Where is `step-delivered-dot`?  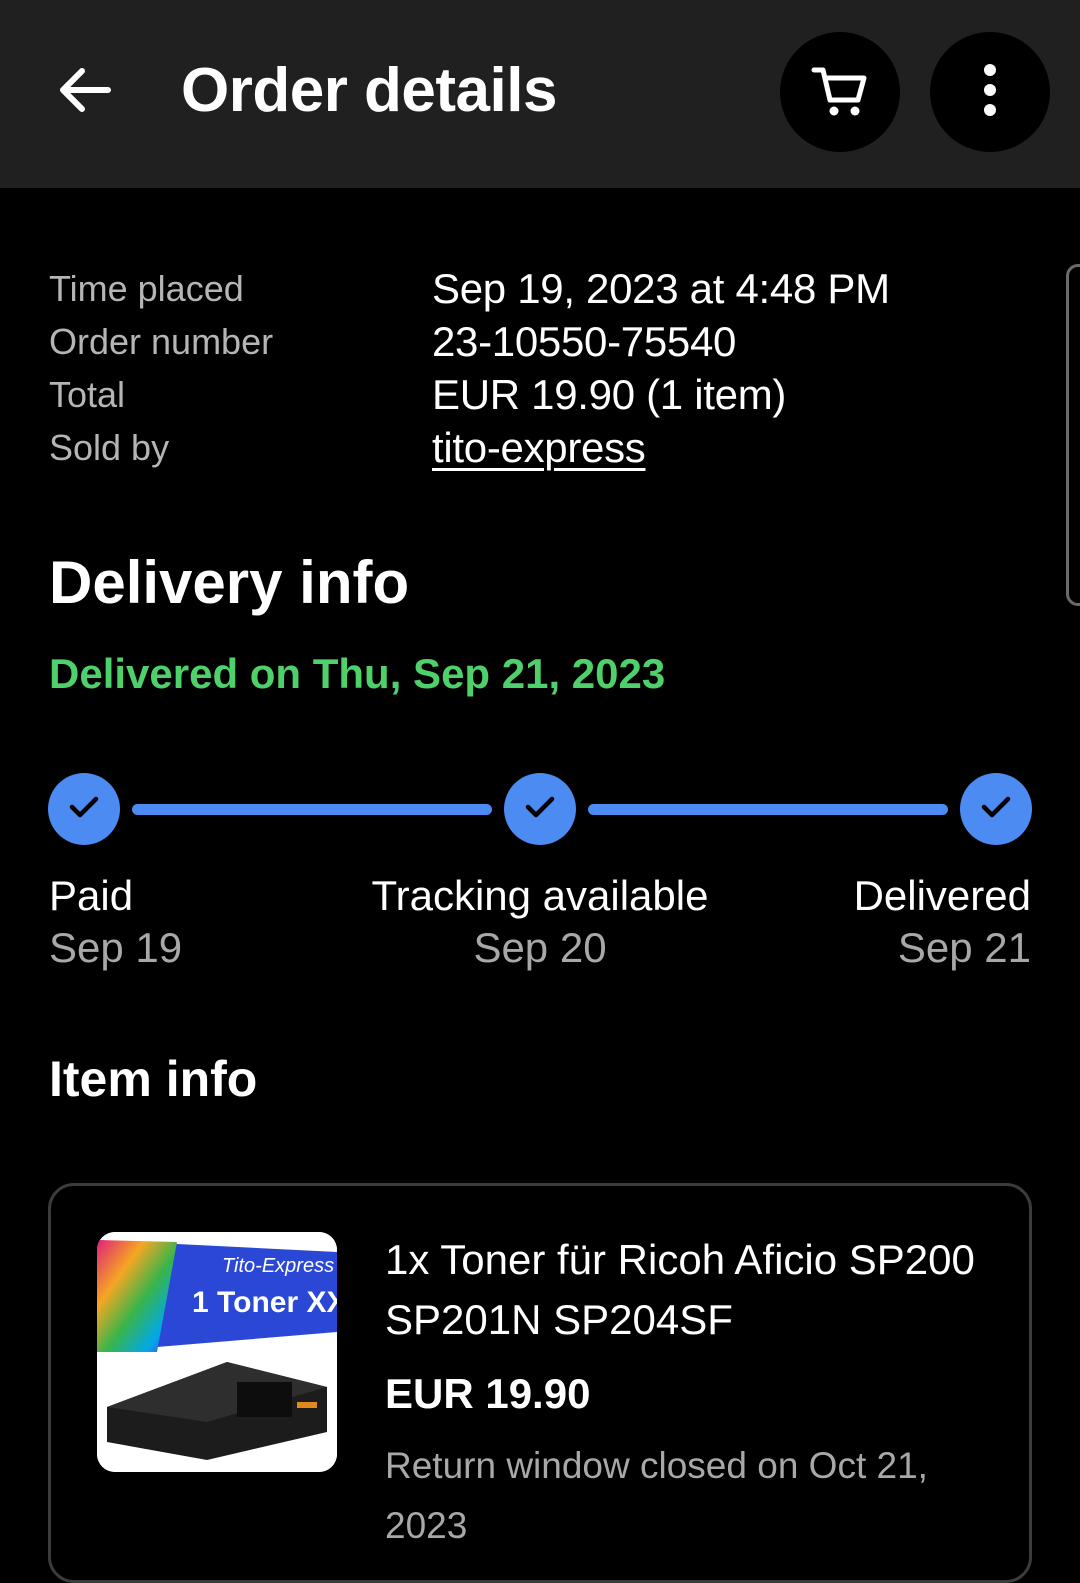
step-delivered-dot is located at coordinates (996, 809).